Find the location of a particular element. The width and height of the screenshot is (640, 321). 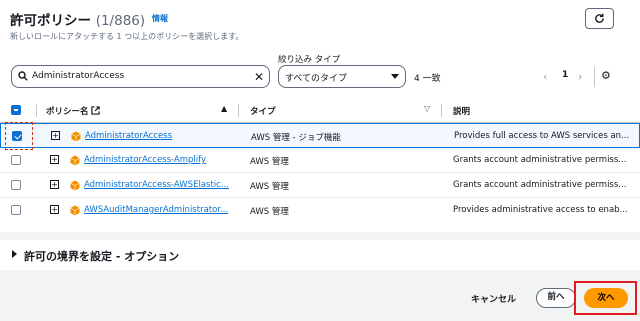

page-title: 許可ポリシー (1/886) is located at coordinates (78, 21).